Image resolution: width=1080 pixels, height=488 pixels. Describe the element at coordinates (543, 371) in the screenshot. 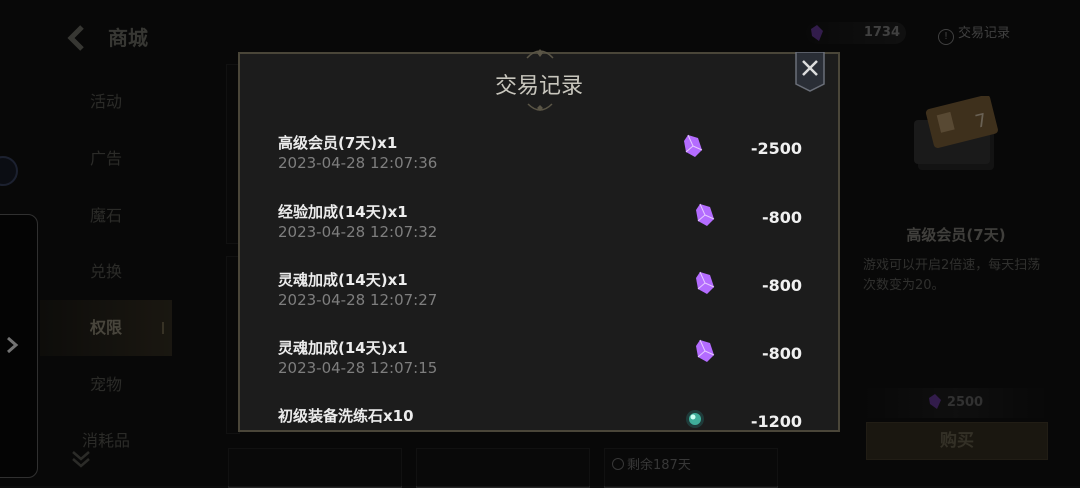

I see `record-item: 灵魂加成(14天)x1 2023-04-28 12:07:15 -800` at that location.